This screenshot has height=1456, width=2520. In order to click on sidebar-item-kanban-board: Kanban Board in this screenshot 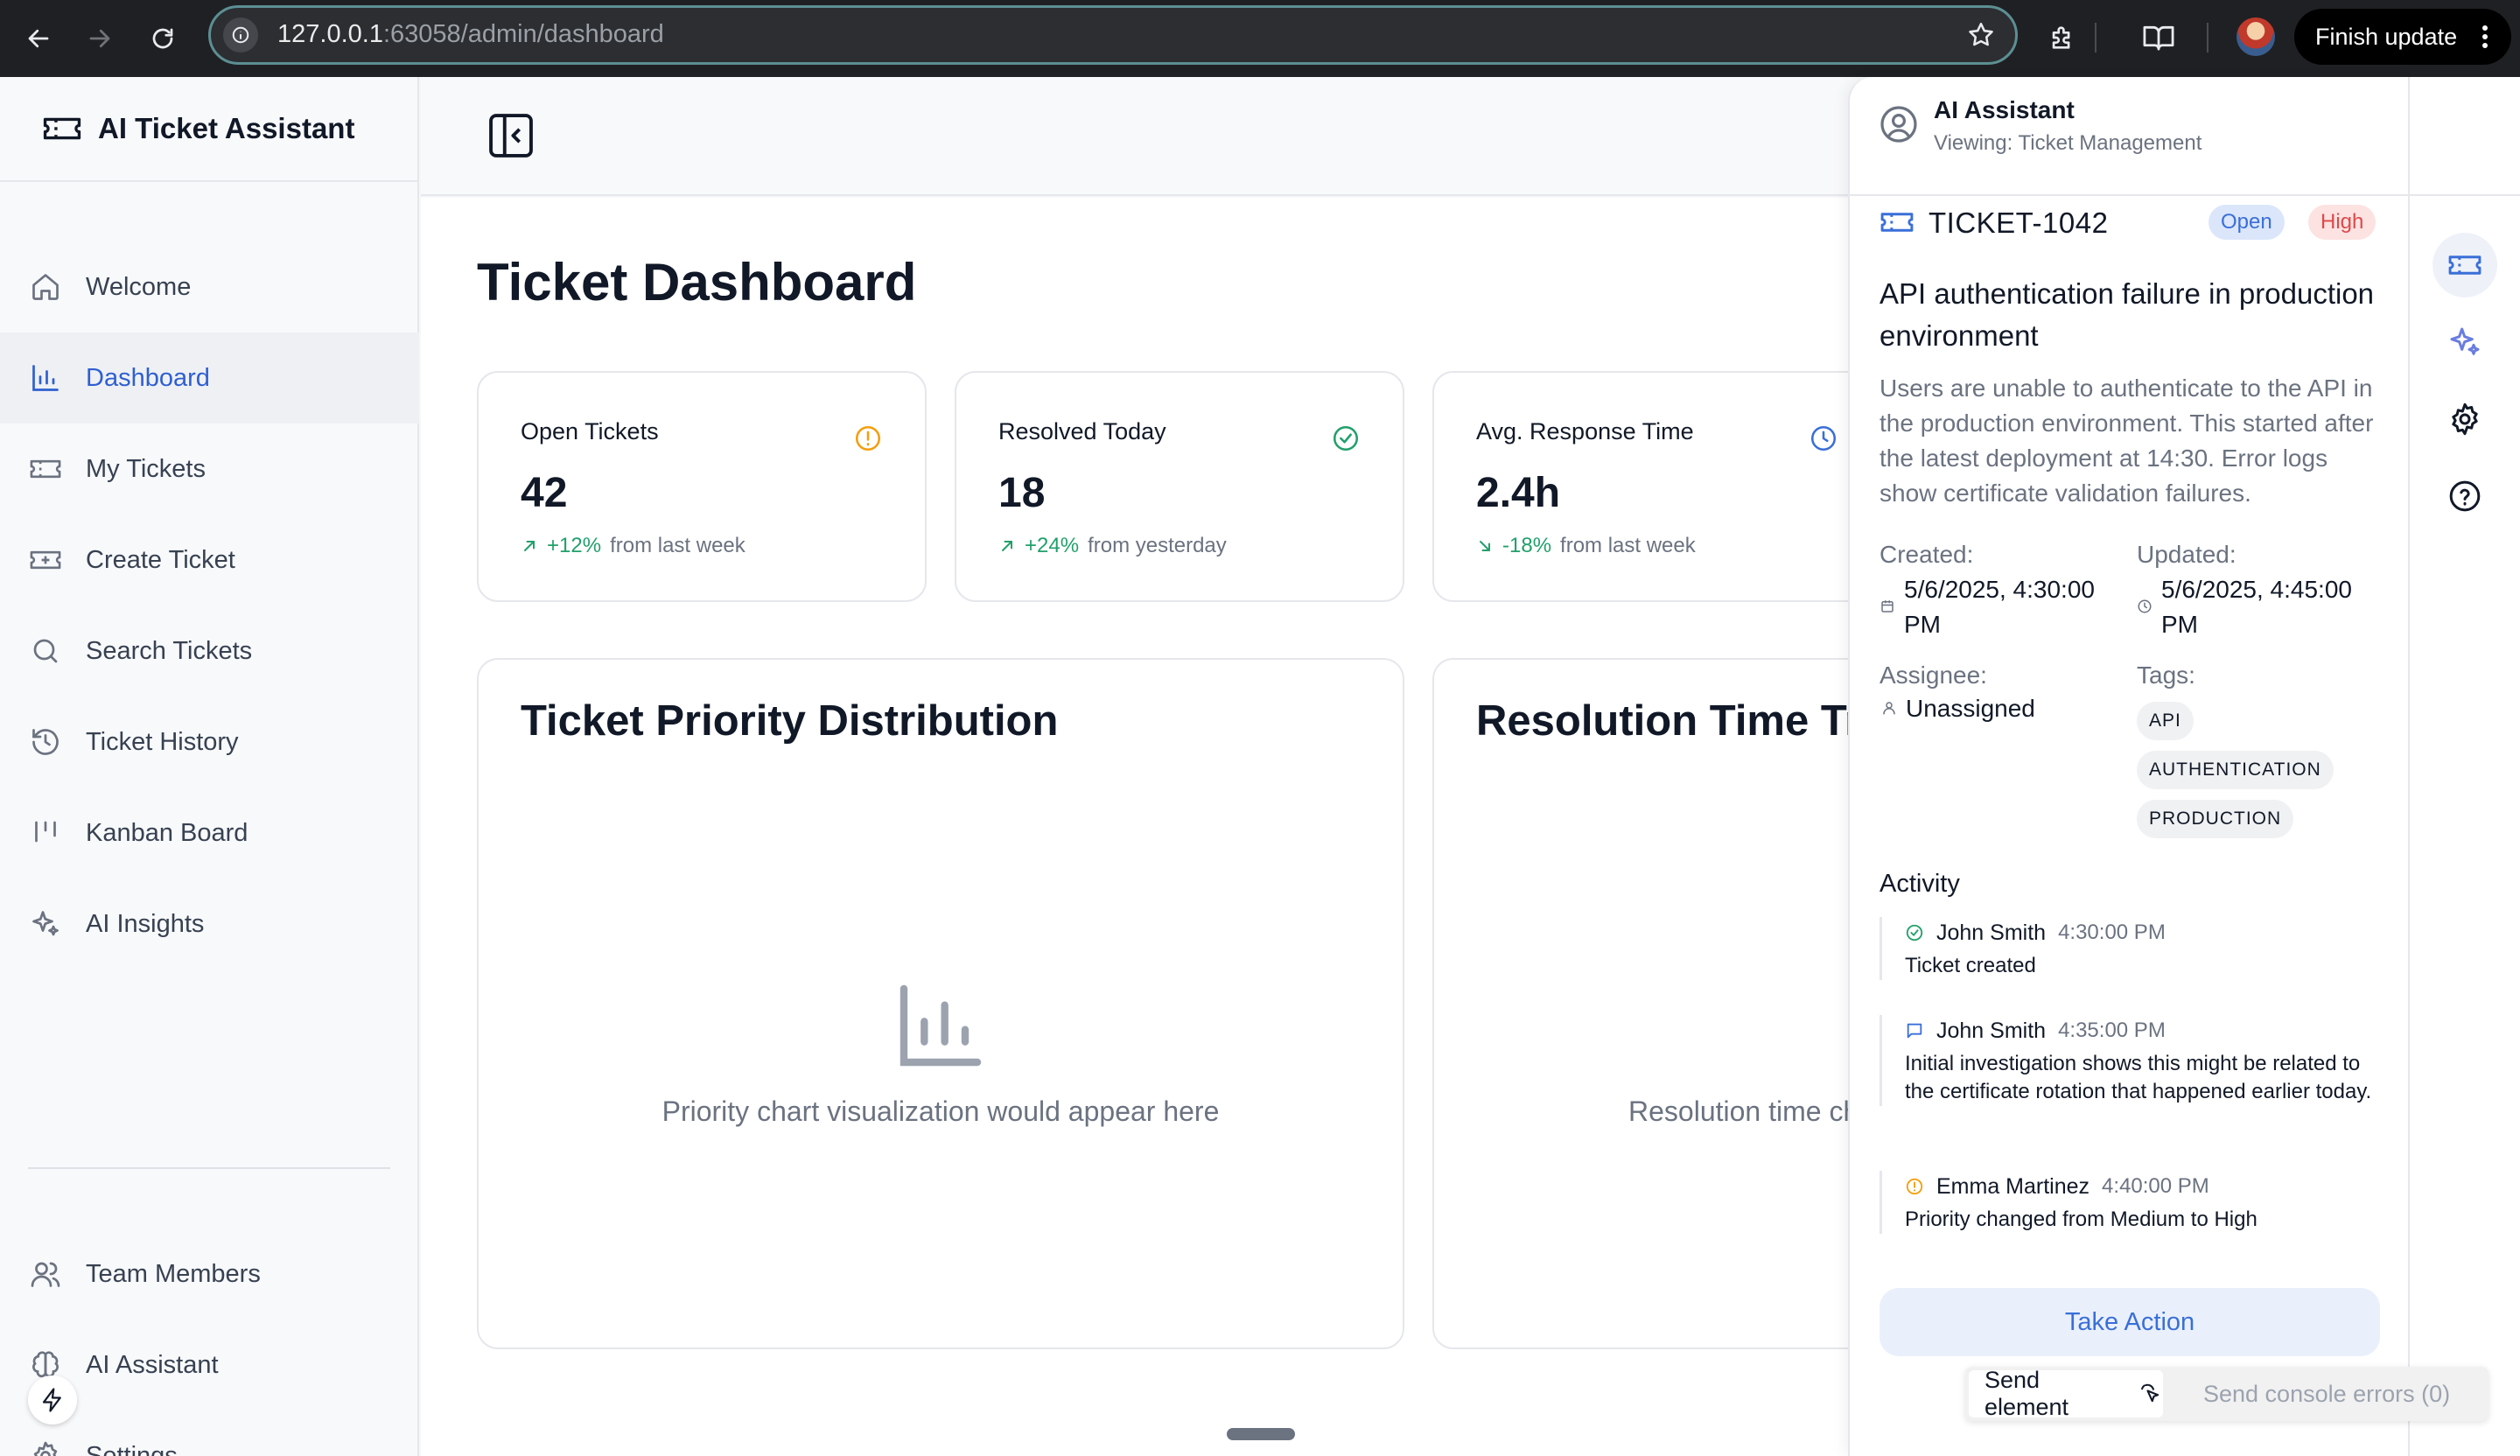, I will do `click(209, 833)`.